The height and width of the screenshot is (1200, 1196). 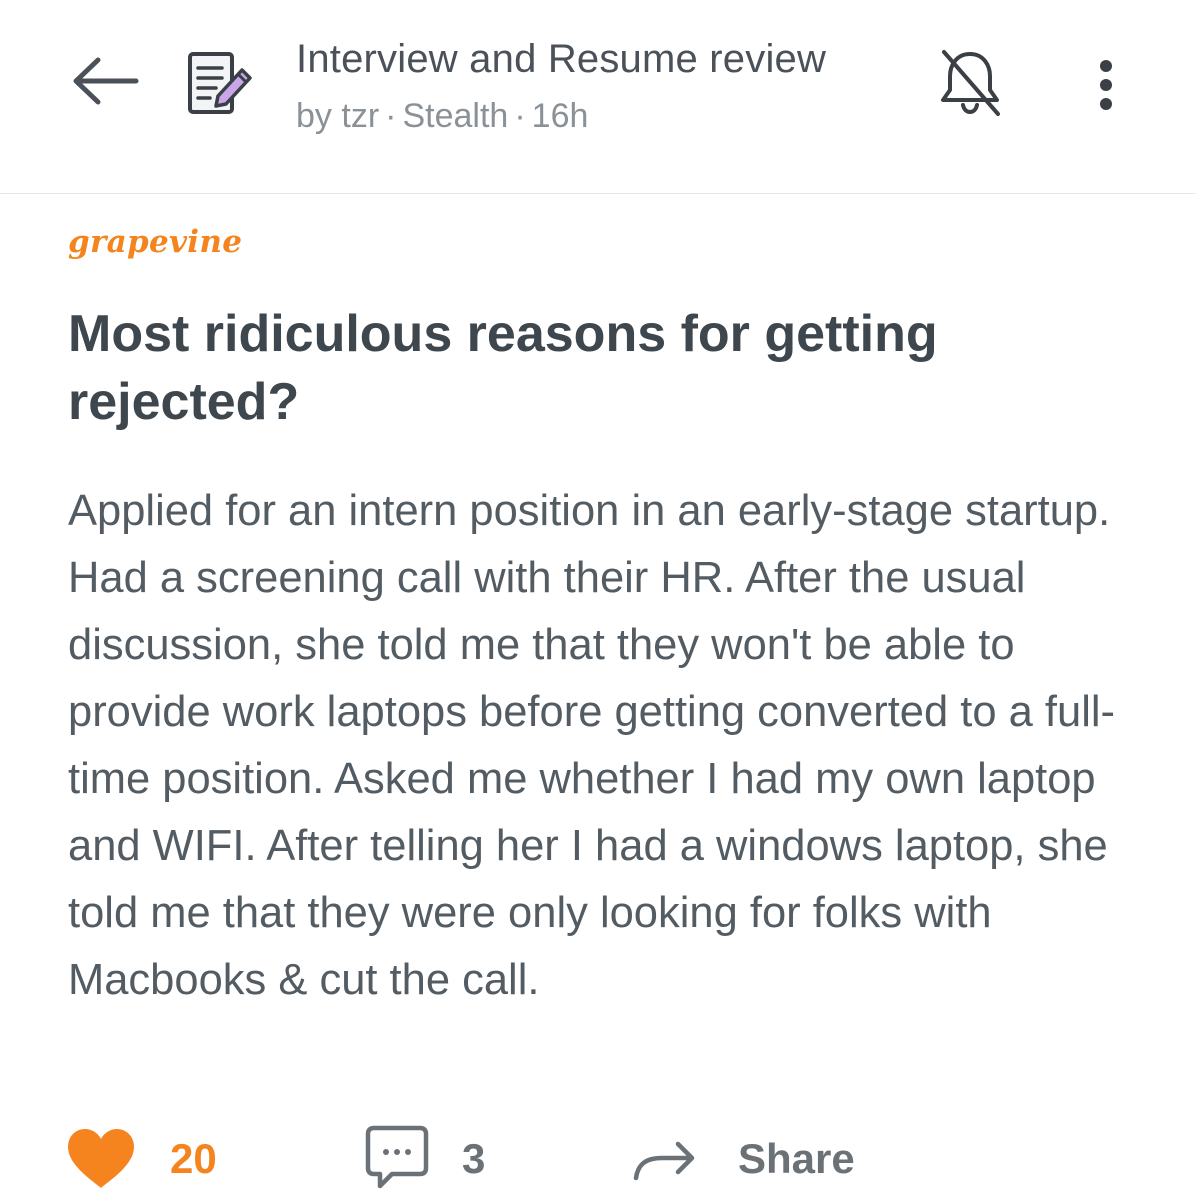 What do you see at coordinates (474, 1158) in the screenshot?
I see `comment-count: 3` at bounding box center [474, 1158].